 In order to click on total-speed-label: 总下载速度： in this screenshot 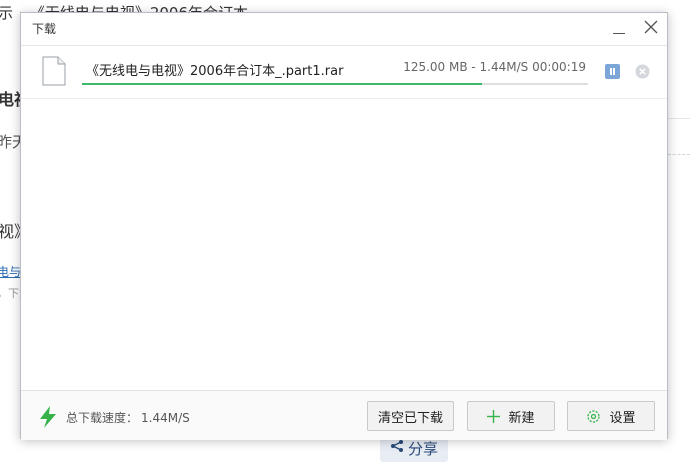, I will do `click(102, 418)`.